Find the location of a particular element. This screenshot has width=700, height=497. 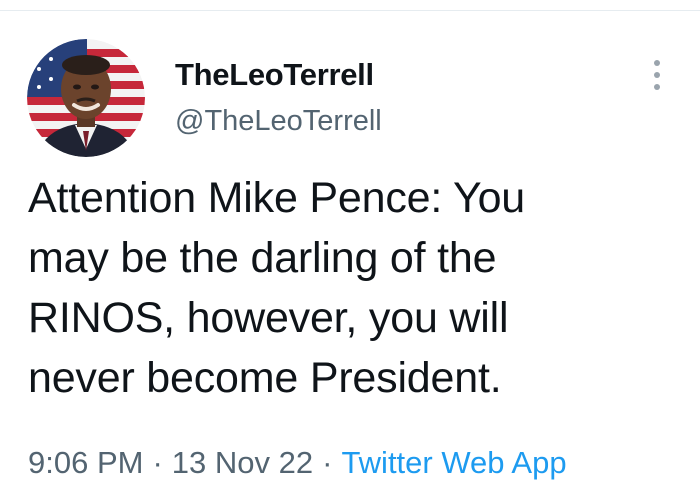

more-vertical-icon is located at coordinates (657, 75).